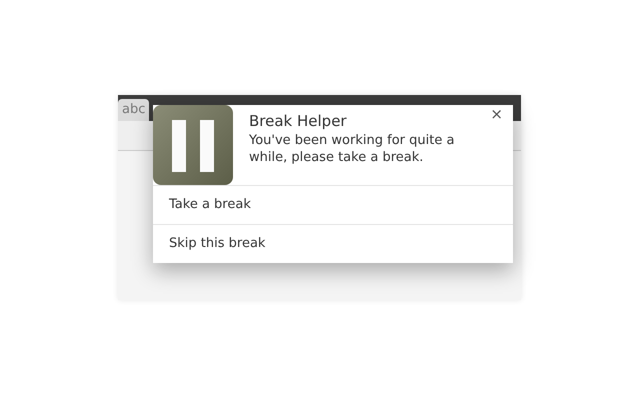 This screenshot has width=640, height=400. What do you see at coordinates (352, 149) in the screenshot?
I see `notification-message: You've been working for quite a while, please take a break.` at bounding box center [352, 149].